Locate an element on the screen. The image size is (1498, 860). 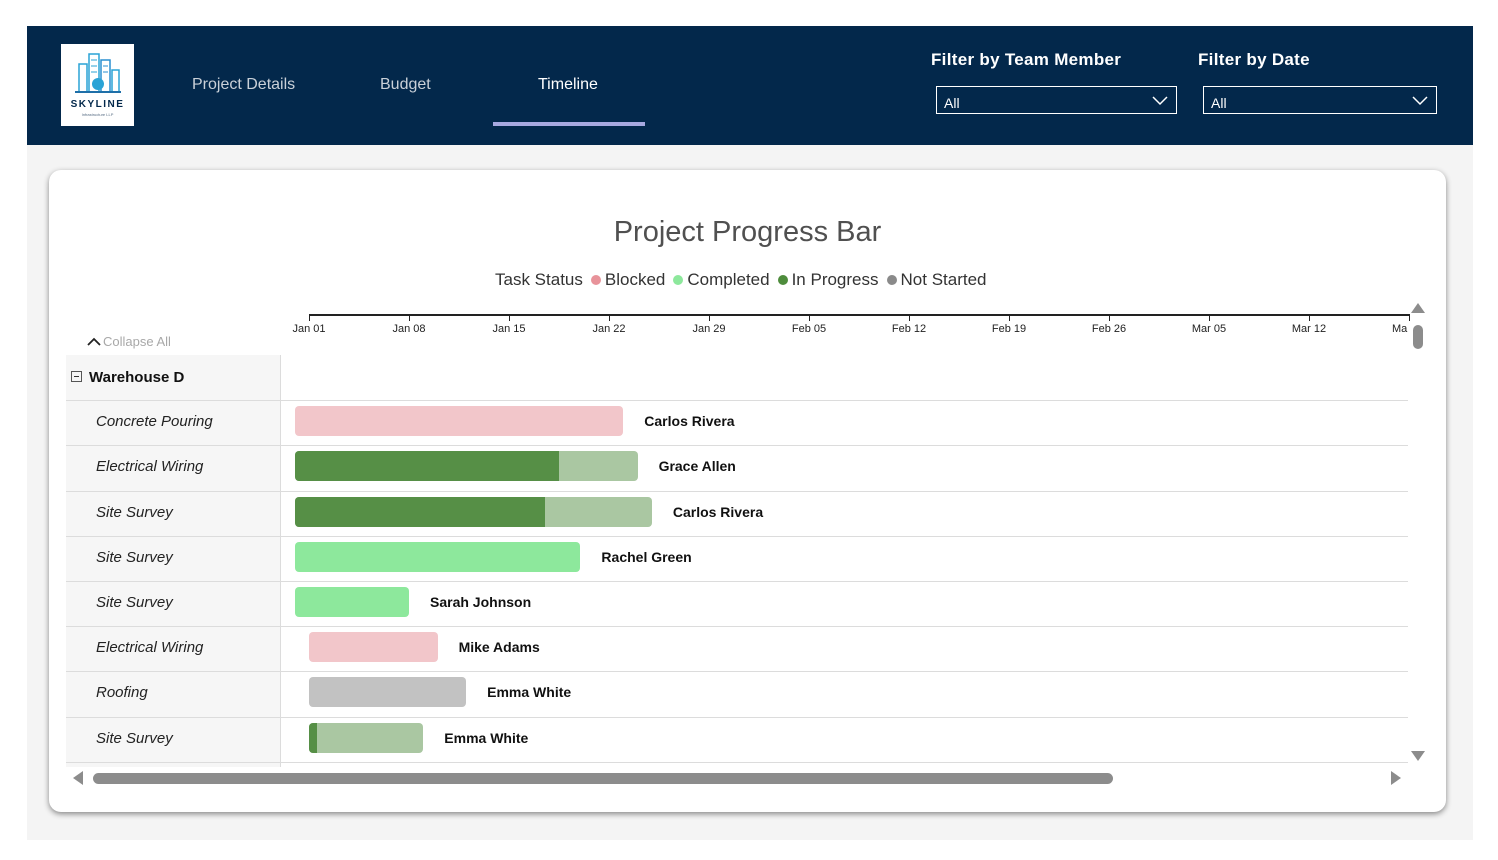
group-collapse-toggle is located at coordinates (76, 376).